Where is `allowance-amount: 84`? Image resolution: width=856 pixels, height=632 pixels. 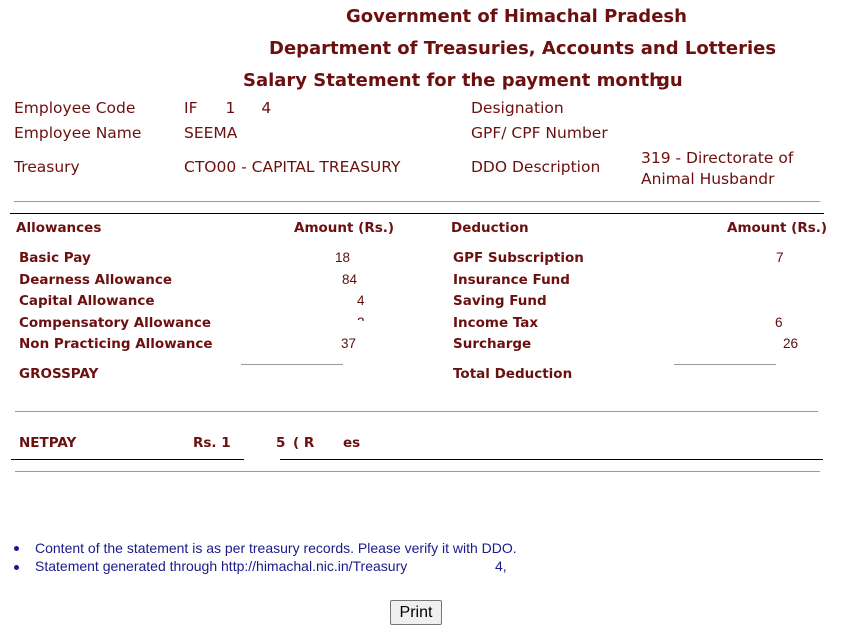
allowance-amount: 84 is located at coordinates (350, 279).